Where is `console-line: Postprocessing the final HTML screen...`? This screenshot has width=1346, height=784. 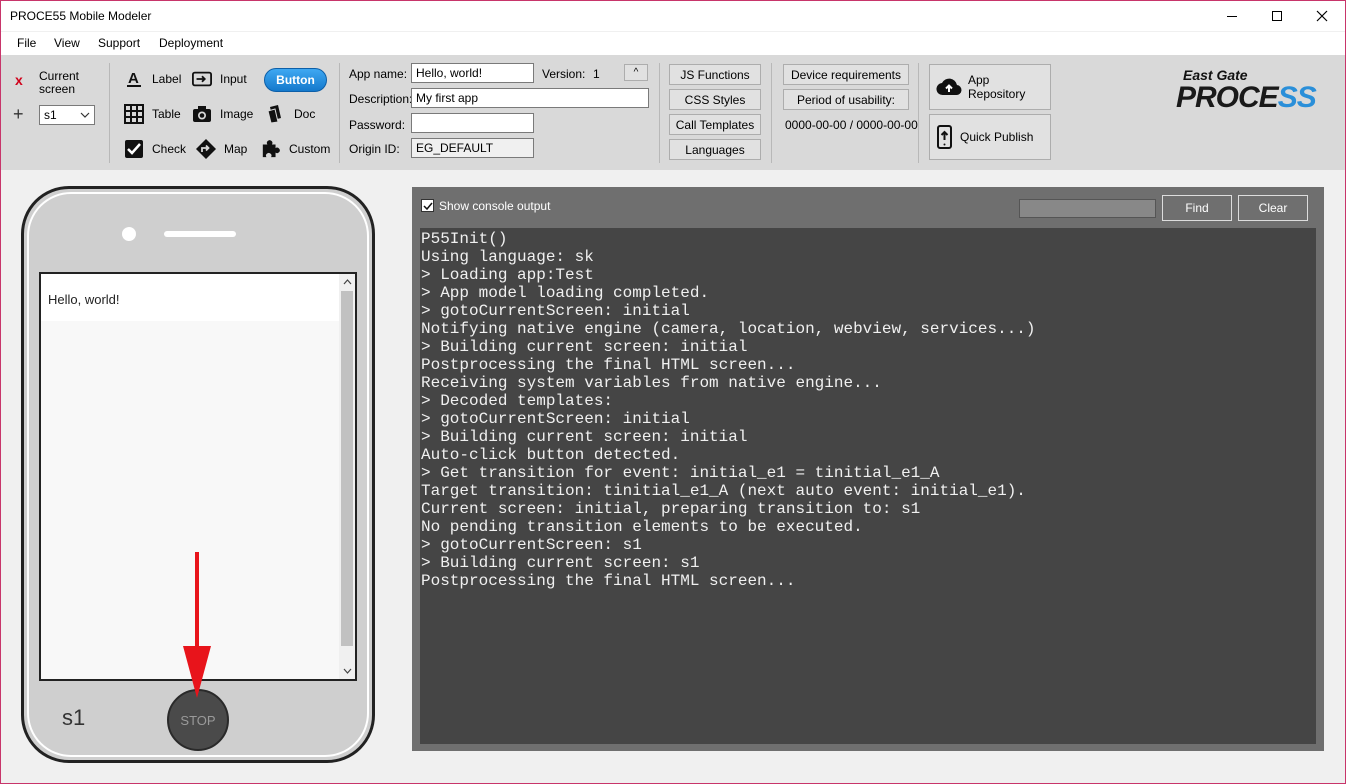
console-line: Postprocessing the final HTML screen... is located at coordinates (608, 365).